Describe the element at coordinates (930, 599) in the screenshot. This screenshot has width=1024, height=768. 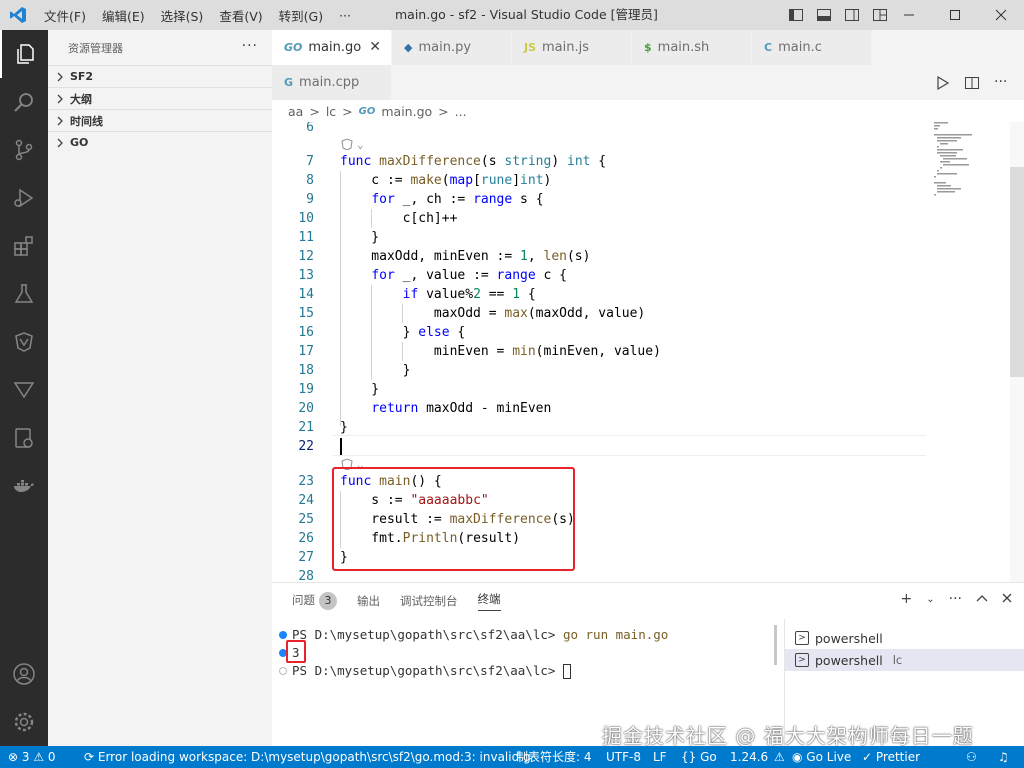
I see `chevron-down-icon: ⌄` at that location.